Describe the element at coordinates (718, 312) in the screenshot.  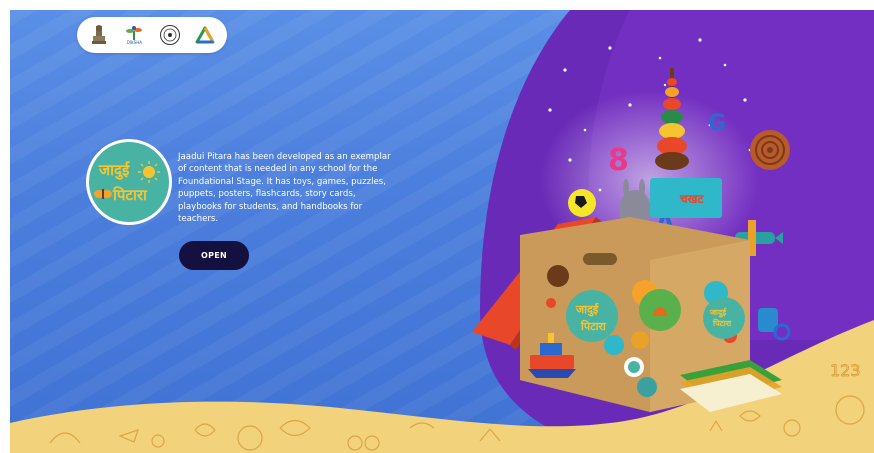
I see `svg-text: जादुई` at that location.